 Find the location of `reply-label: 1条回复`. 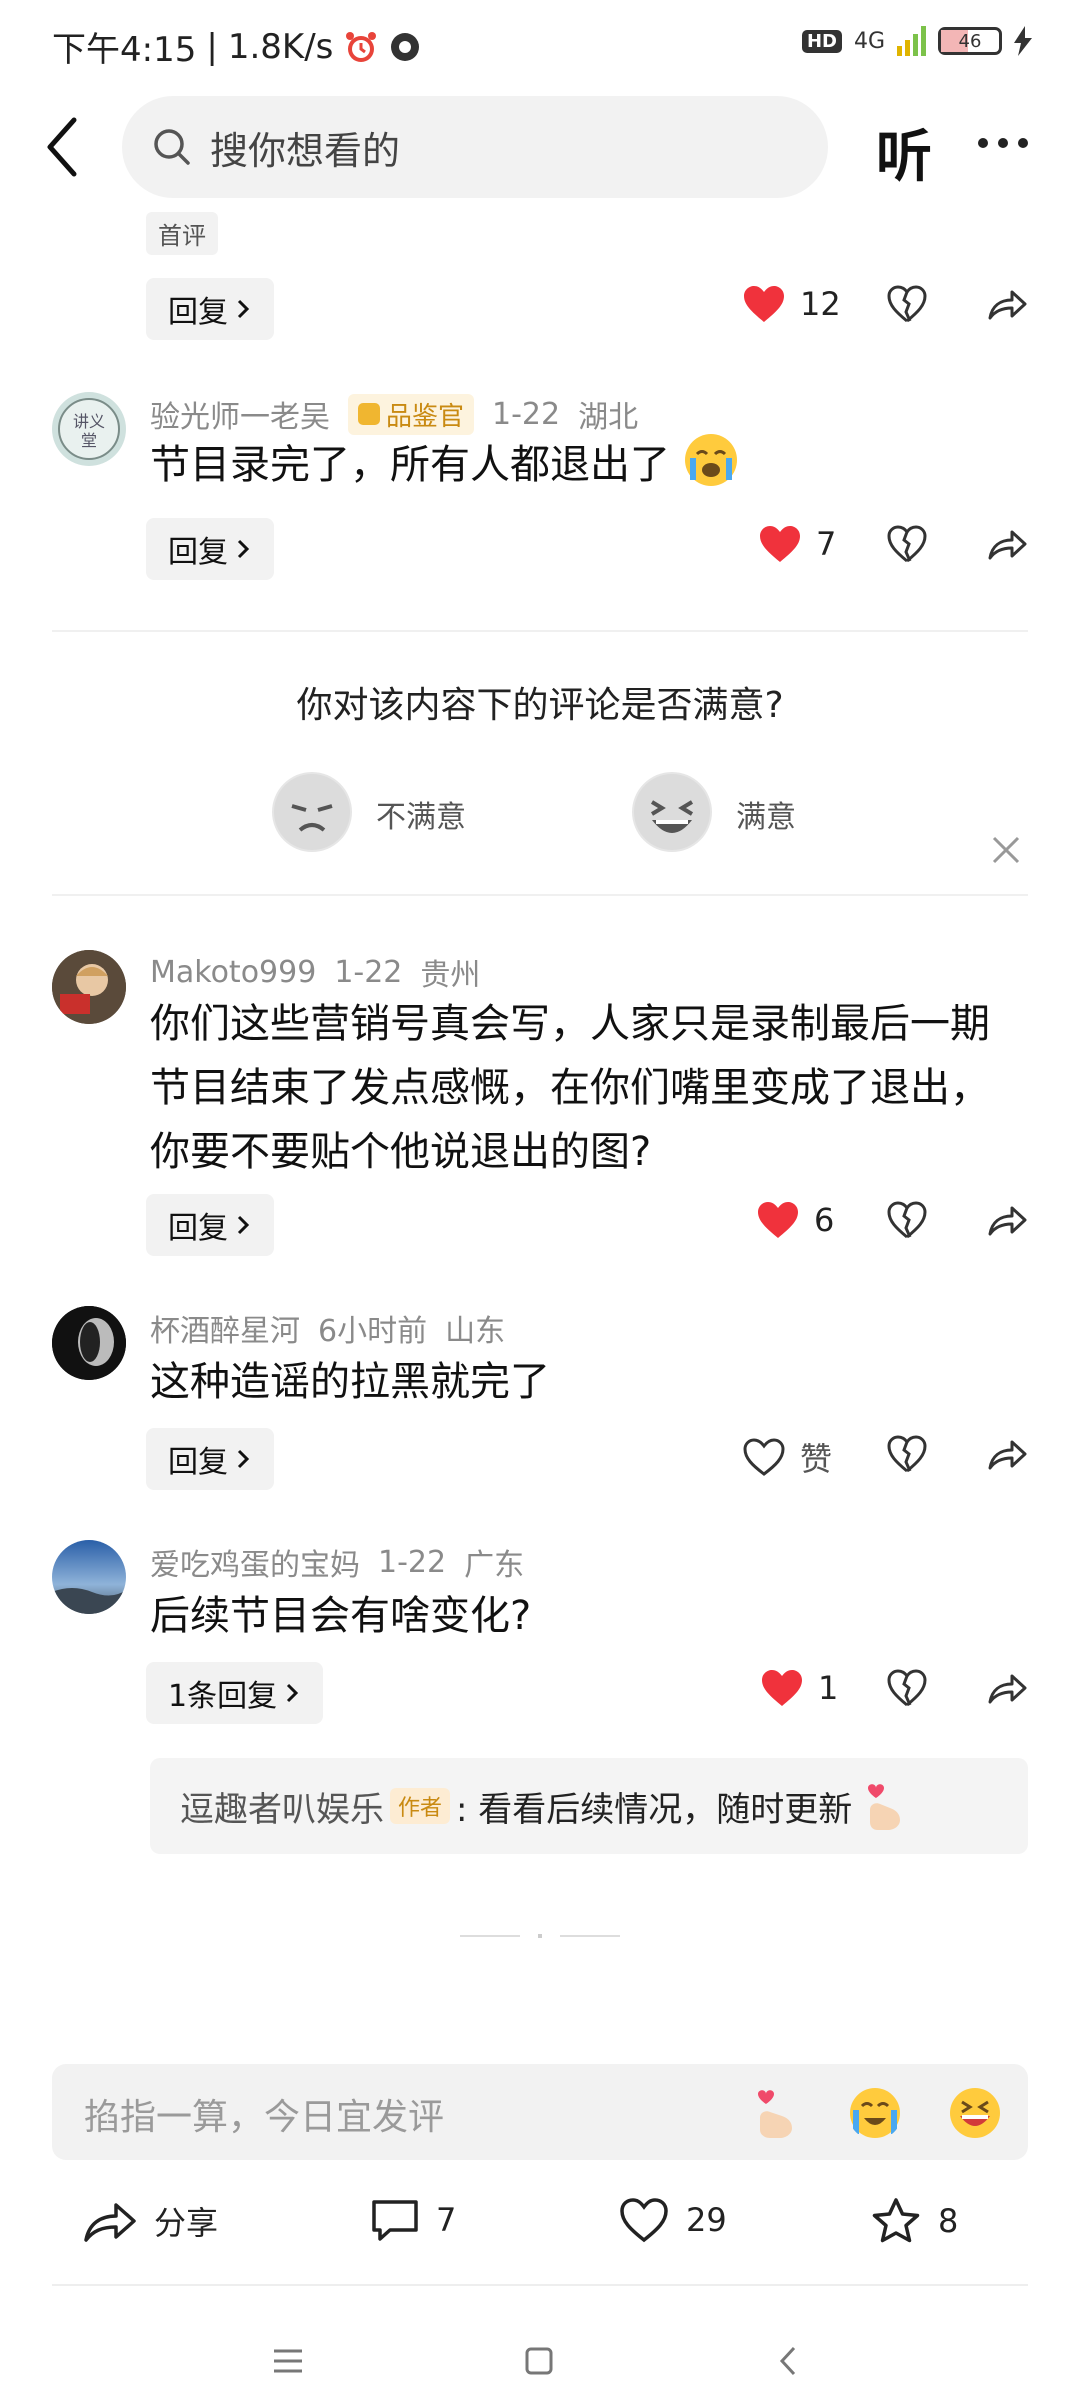

reply-label: 1条回复 is located at coordinates (223, 1696).